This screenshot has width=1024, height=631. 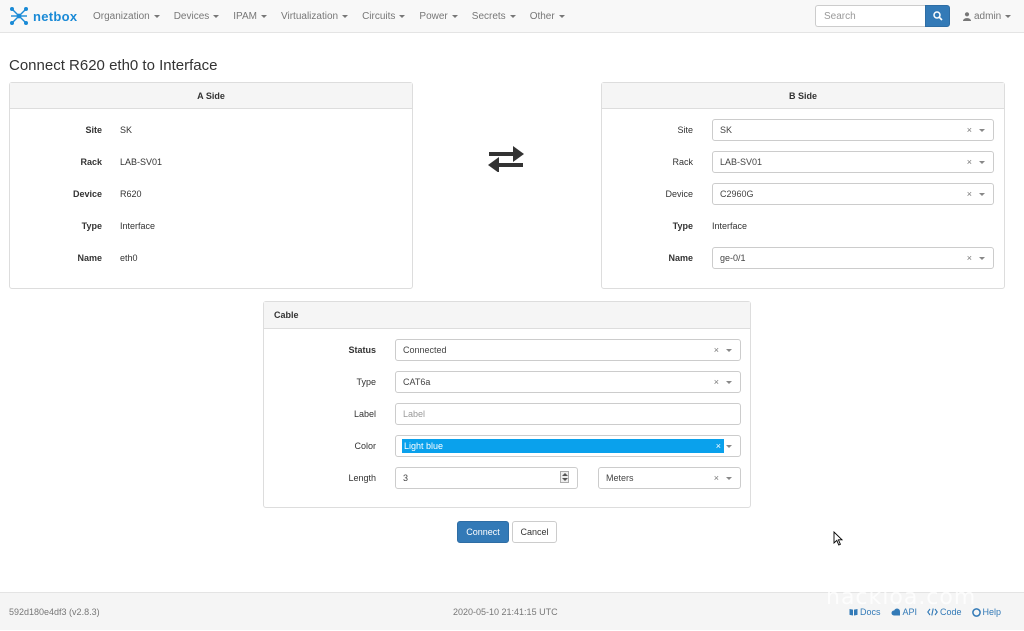 I want to click on nav-circuits: Circuits, so click(x=383, y=16).